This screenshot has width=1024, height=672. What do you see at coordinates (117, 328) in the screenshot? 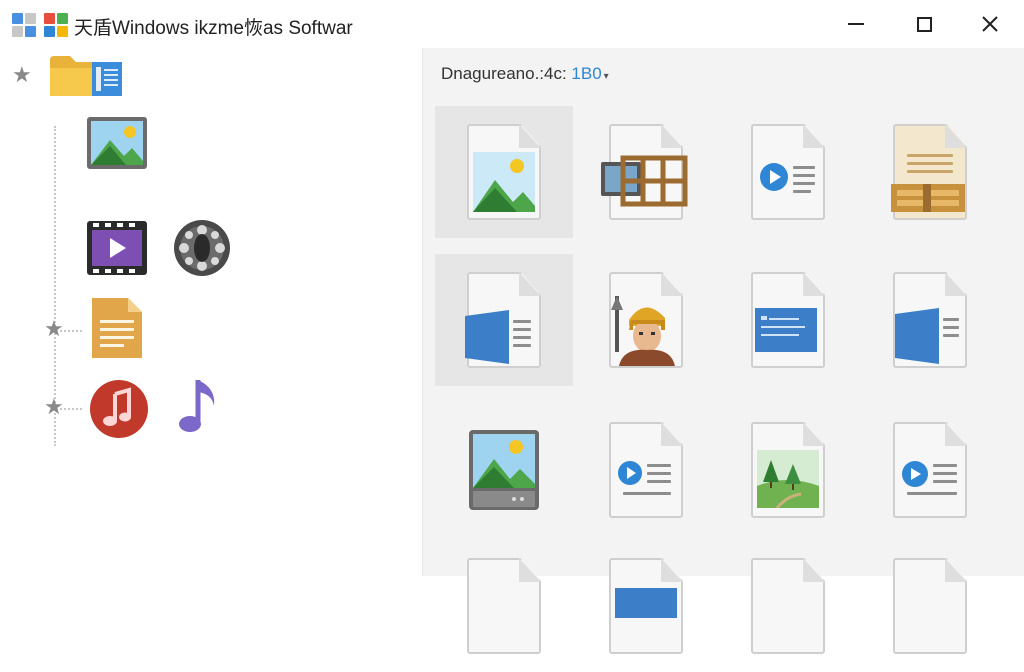
I see `document-icon` at bounding box center [117, 328].